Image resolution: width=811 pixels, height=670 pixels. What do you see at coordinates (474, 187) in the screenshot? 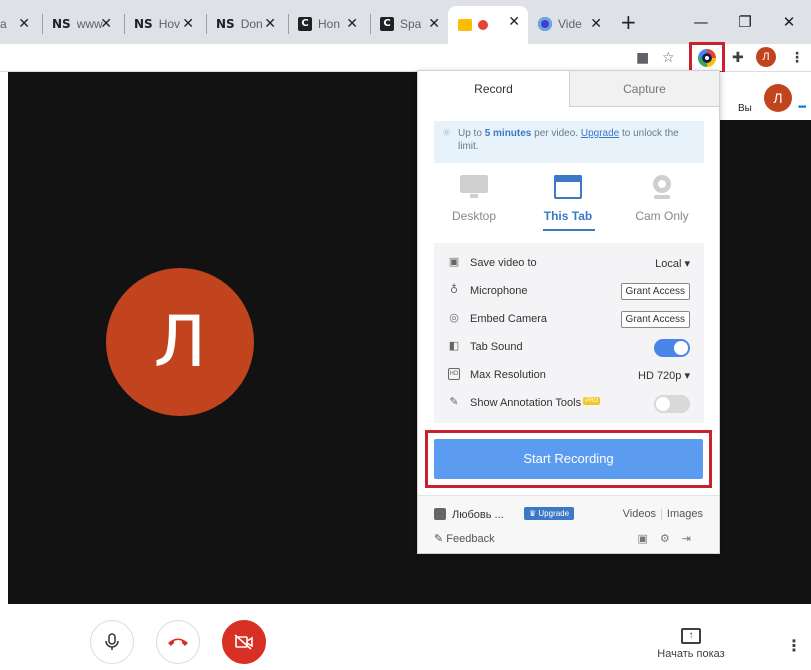
I see `desktop-icon` at bounding box center [474, 187].